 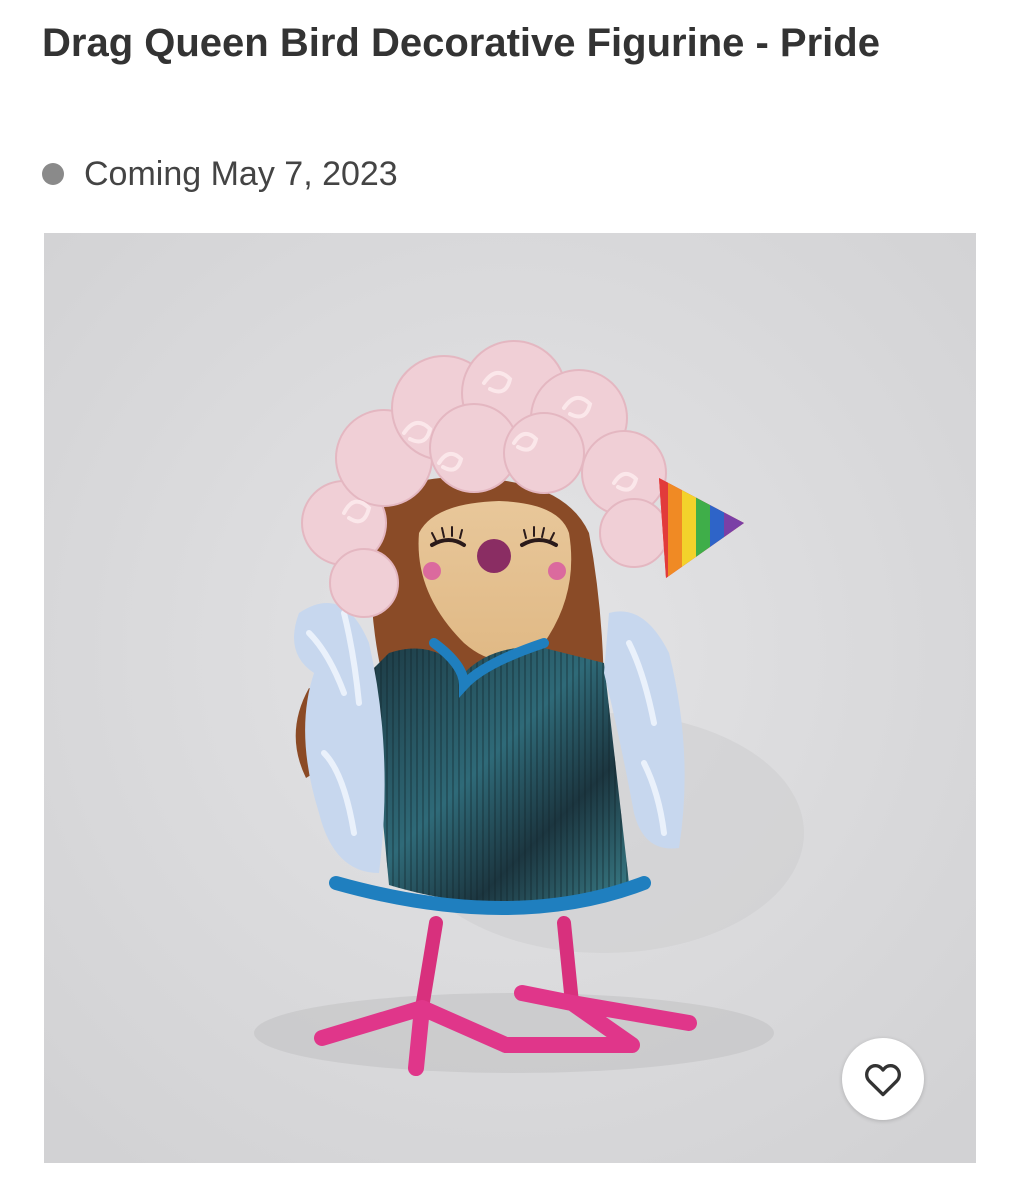 I want to click on favorite-button, so click(x=883, y=1079).